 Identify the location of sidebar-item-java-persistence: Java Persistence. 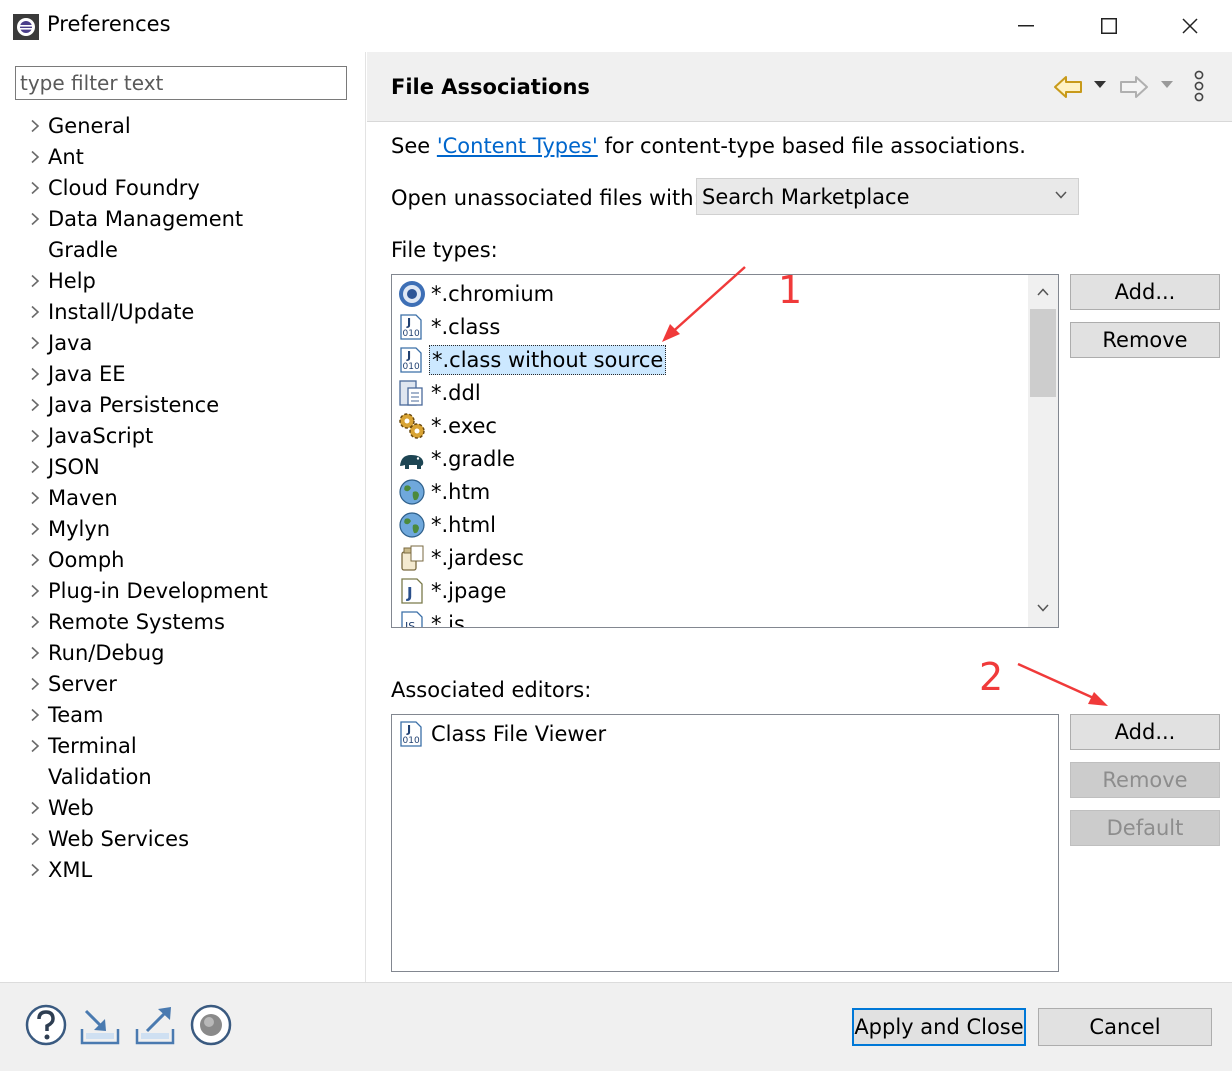
(187, 404).